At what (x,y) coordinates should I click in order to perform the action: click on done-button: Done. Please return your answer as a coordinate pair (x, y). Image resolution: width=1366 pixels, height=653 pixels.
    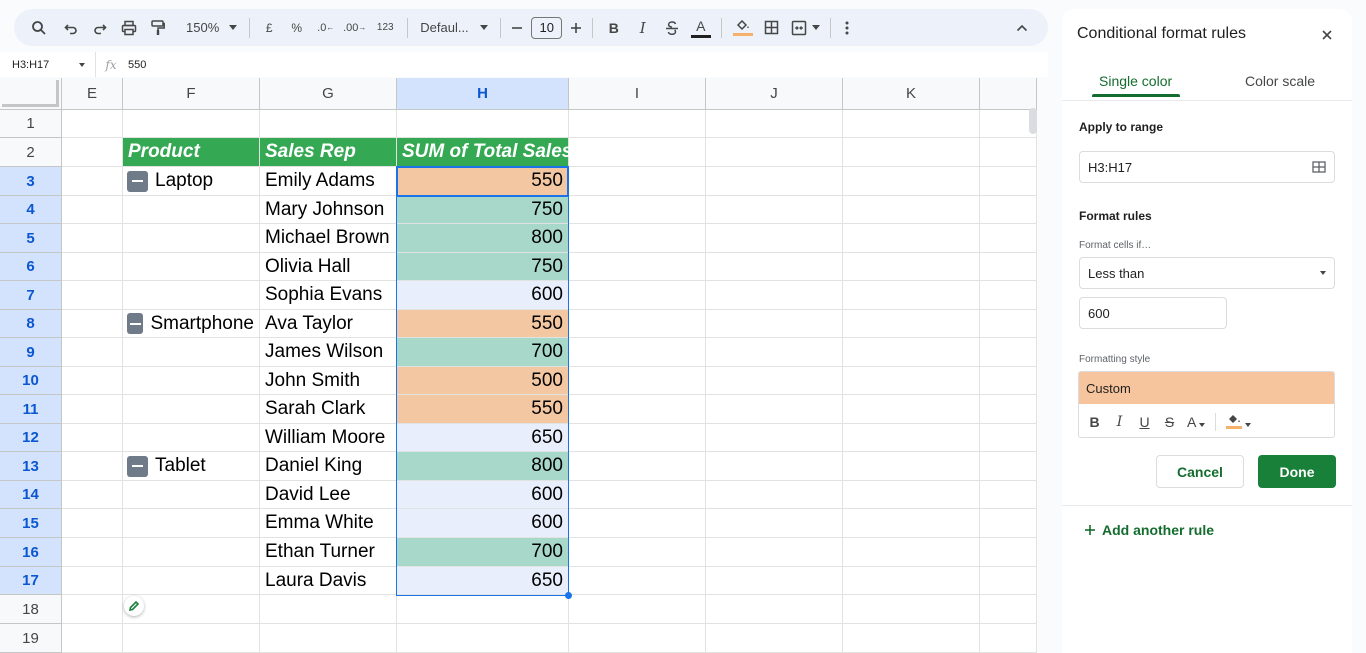
    Looking at the image, I should click on (1297, 471).